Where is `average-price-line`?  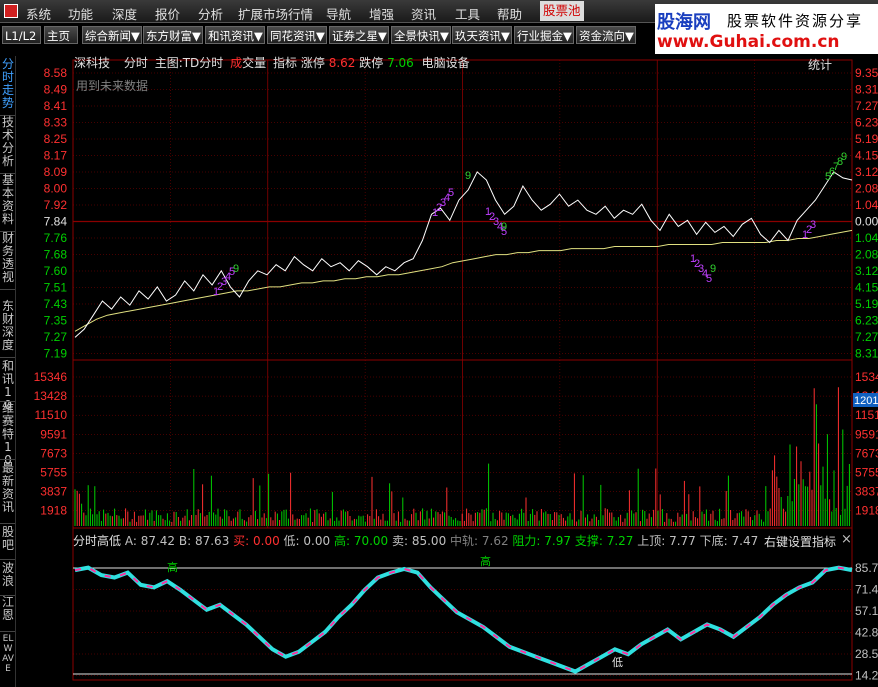 average-price-line is located at coordinates (463, 280).